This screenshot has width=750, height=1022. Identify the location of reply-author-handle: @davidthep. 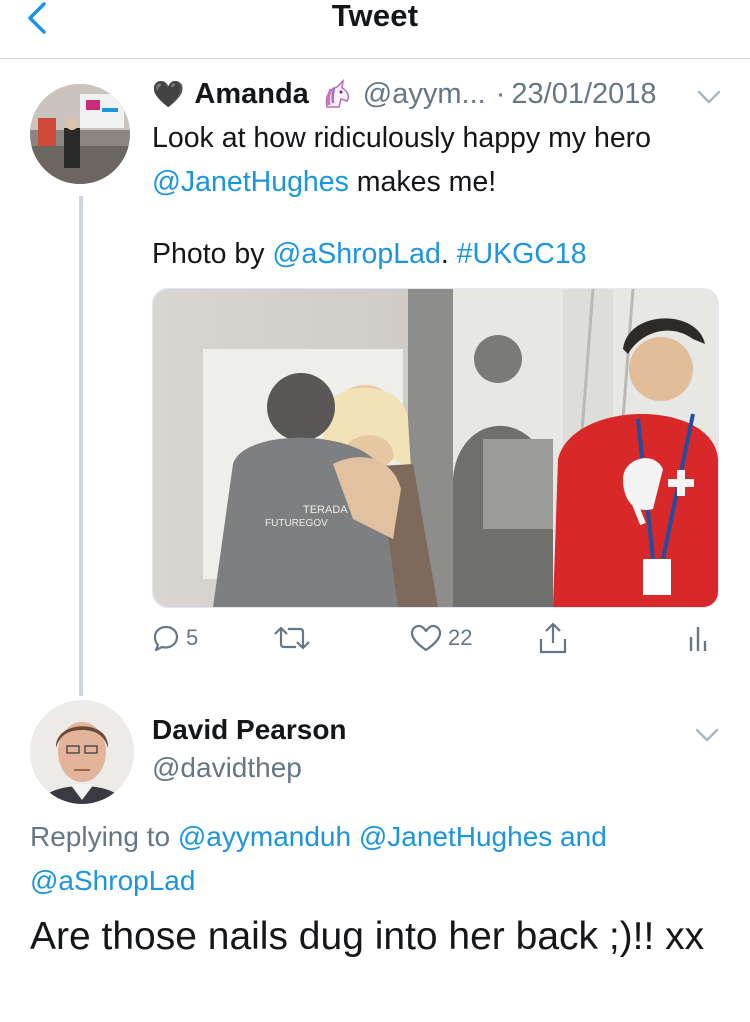
(227, 768).